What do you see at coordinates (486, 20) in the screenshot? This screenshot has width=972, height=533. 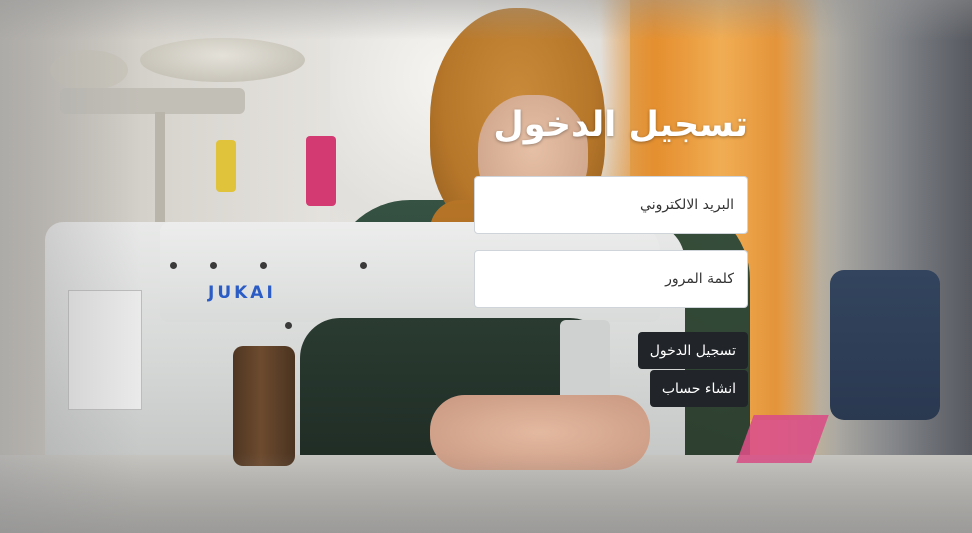 I see `vignette` at bounding box center [486, 20].